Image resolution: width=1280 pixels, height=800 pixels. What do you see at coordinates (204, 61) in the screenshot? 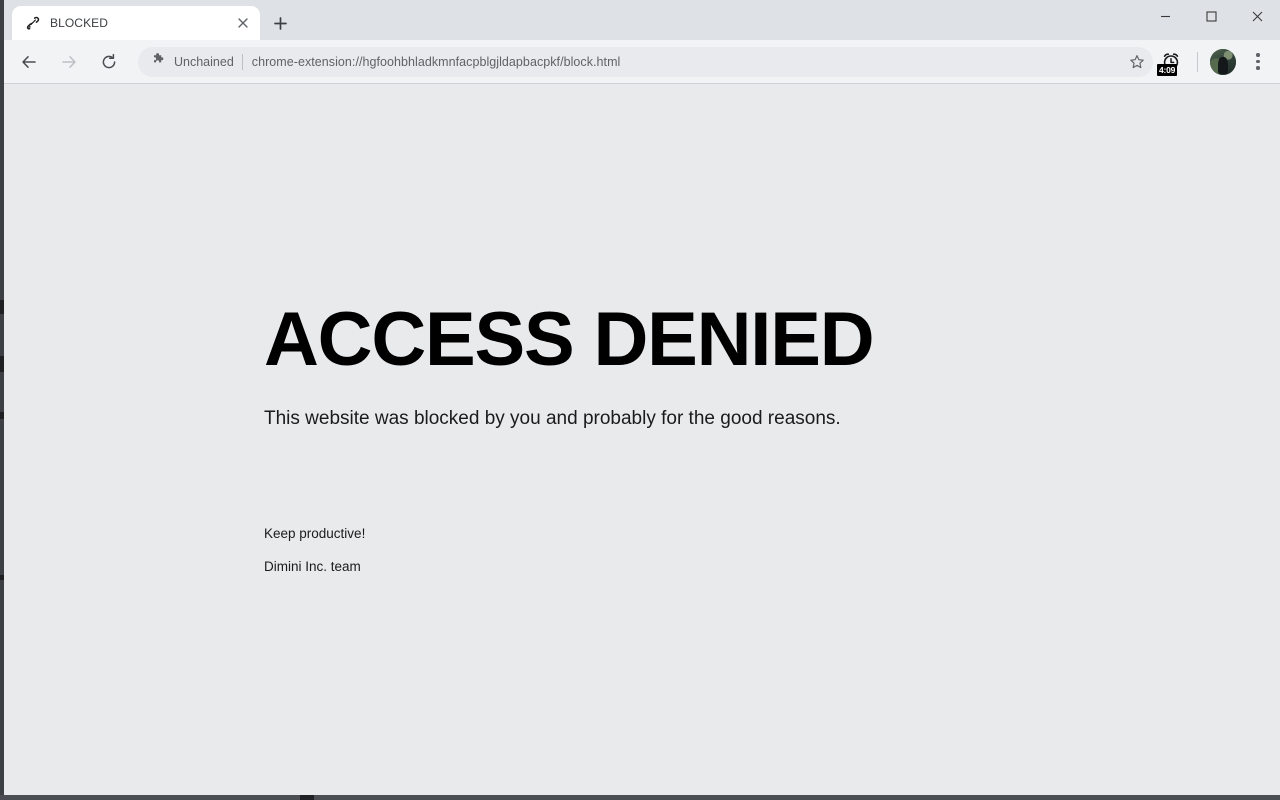
I see `extension-name: Unchained` at bounding box center [204, 61].